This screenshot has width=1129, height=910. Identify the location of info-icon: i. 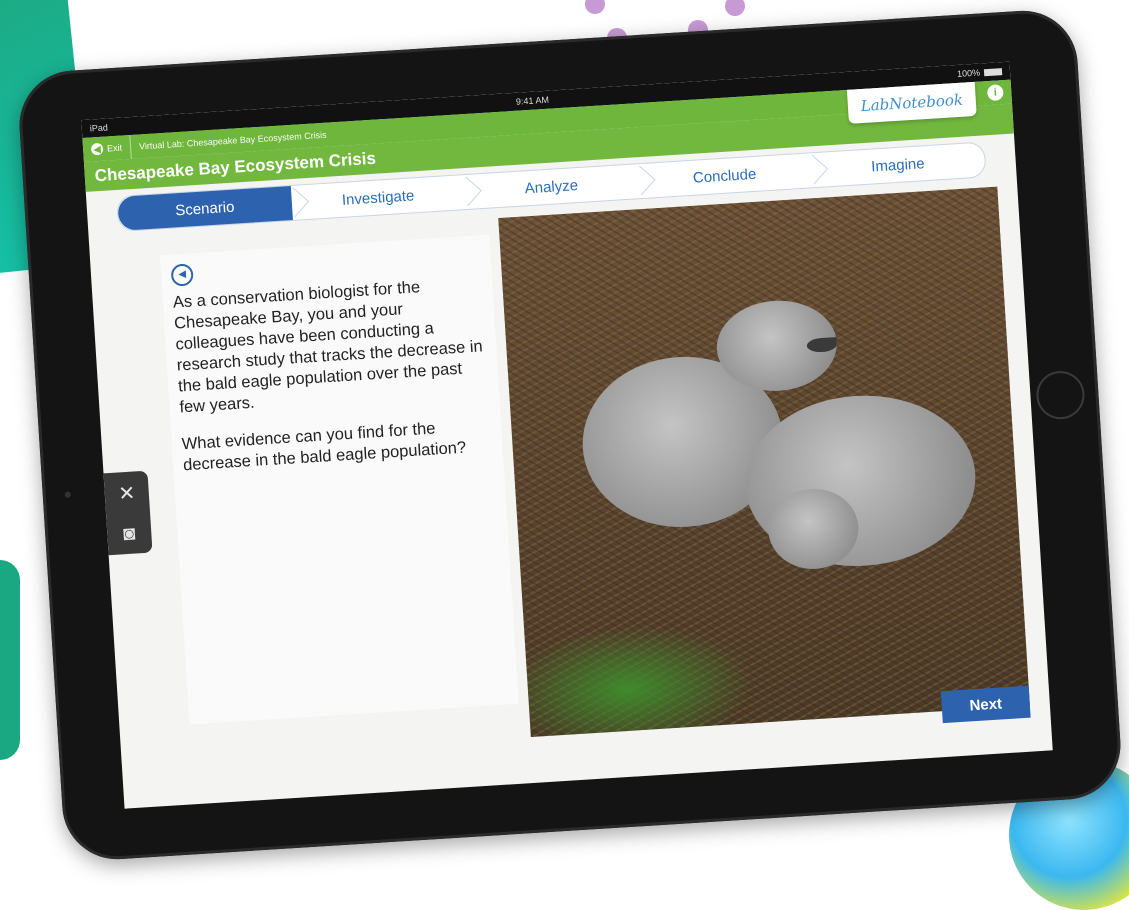
(995, 93).